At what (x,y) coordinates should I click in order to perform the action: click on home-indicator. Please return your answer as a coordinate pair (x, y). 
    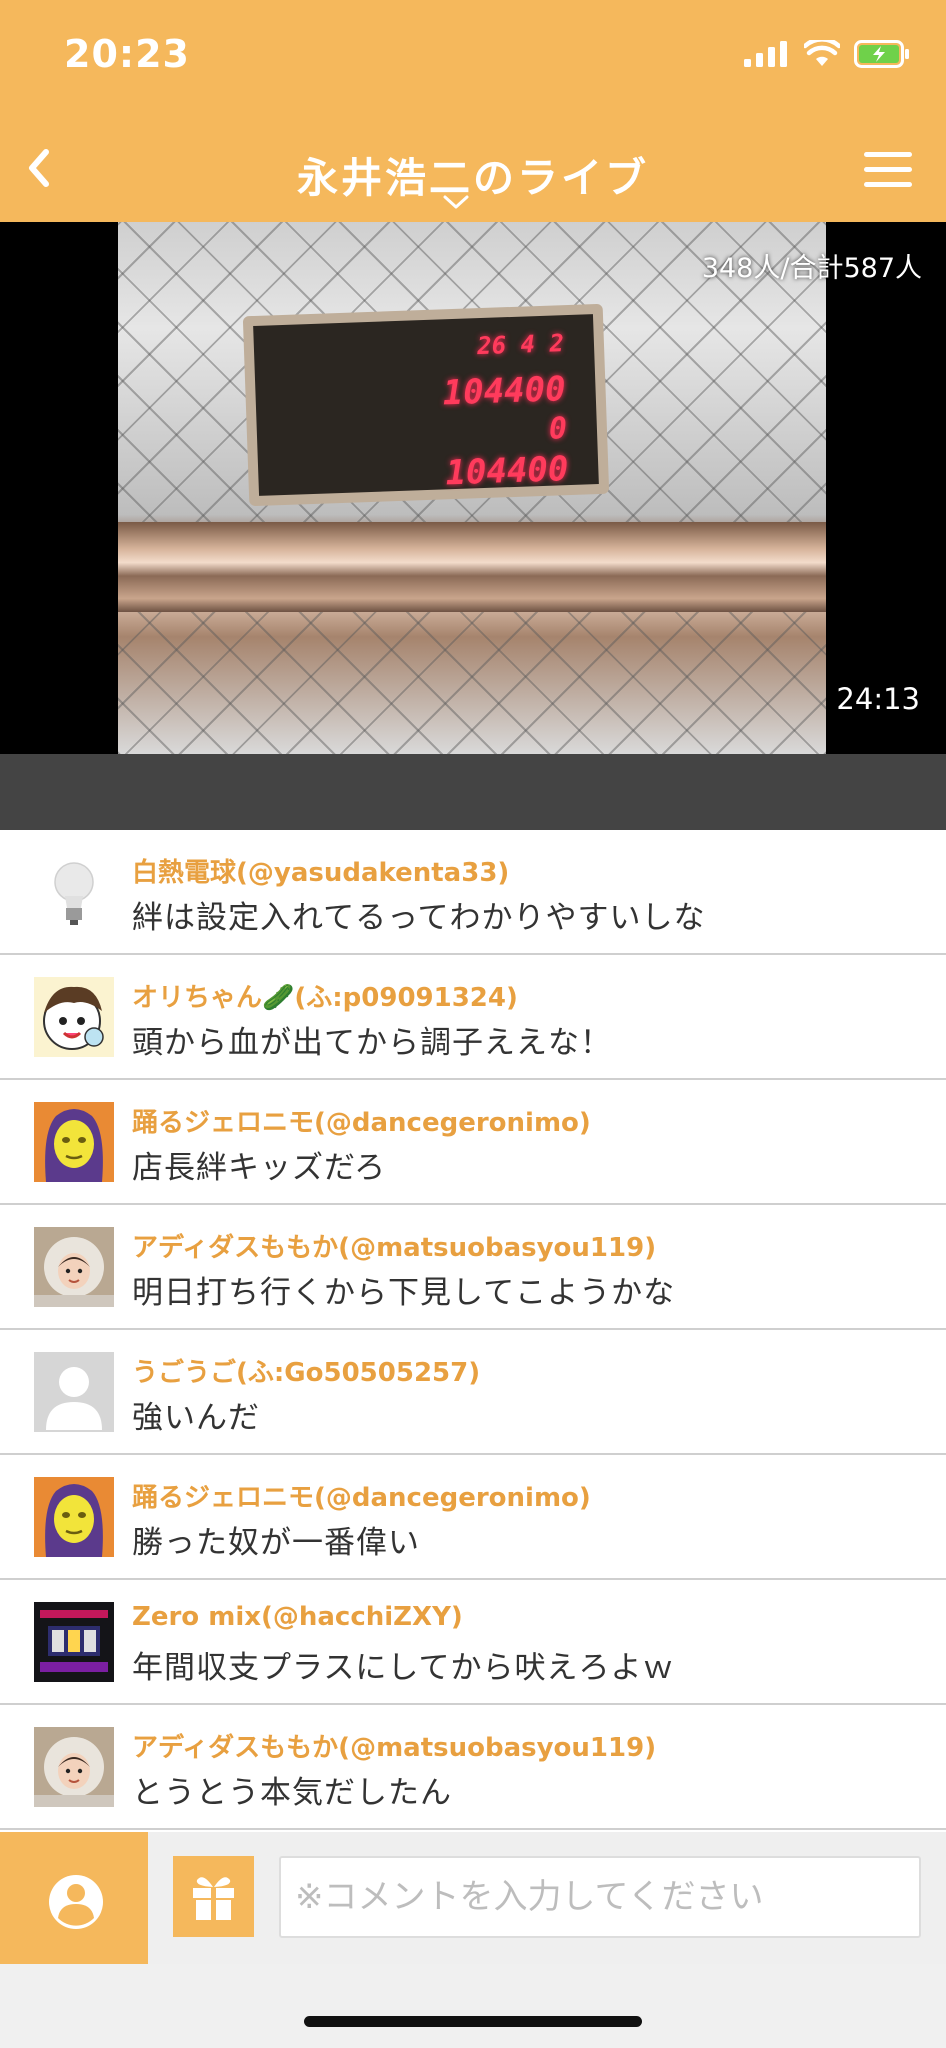
    Looking at the image, I should click on (473, 2021).